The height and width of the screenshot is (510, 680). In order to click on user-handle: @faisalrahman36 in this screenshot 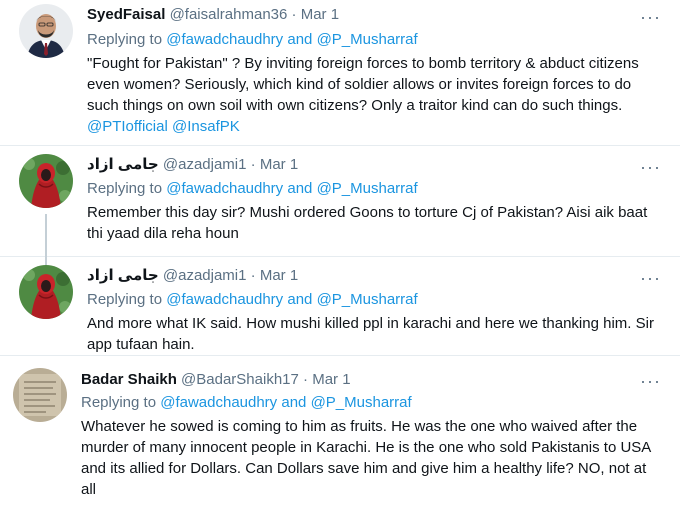, I will do `click(229, 14)`.